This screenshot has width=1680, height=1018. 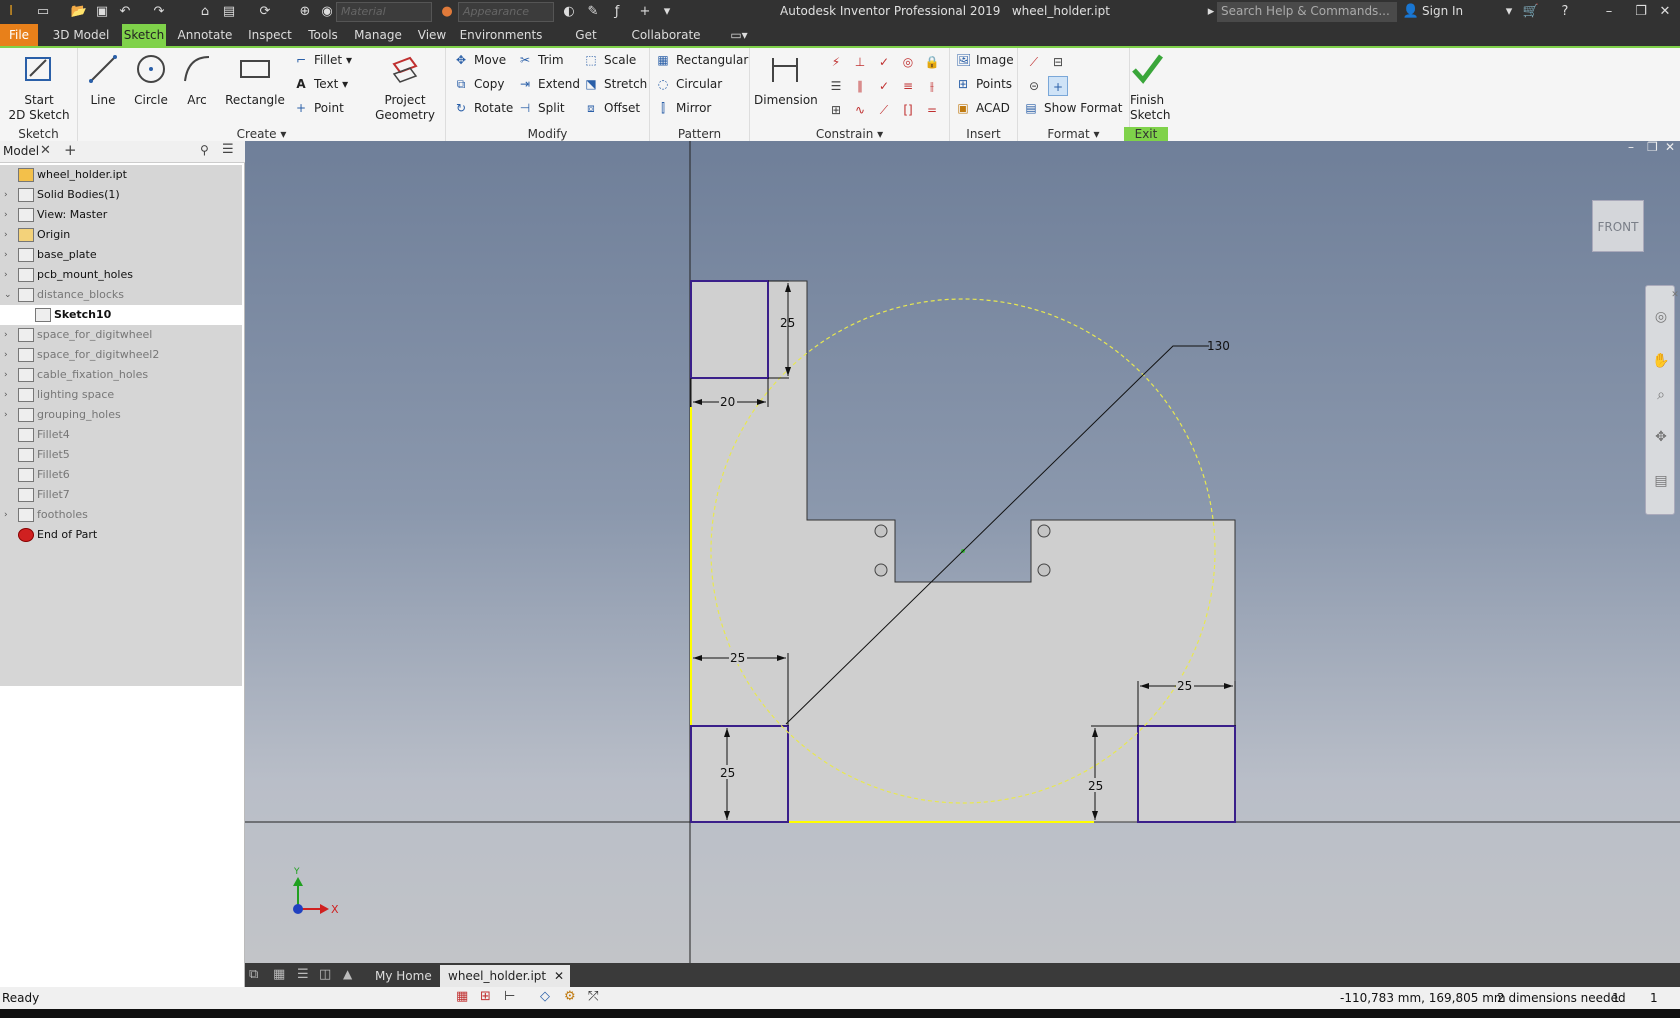 What do you see at coordinates (121, 295) in the screenshot?
I see `tree-item: ⌄ distance_blocks` at bounding box center [121, 295].